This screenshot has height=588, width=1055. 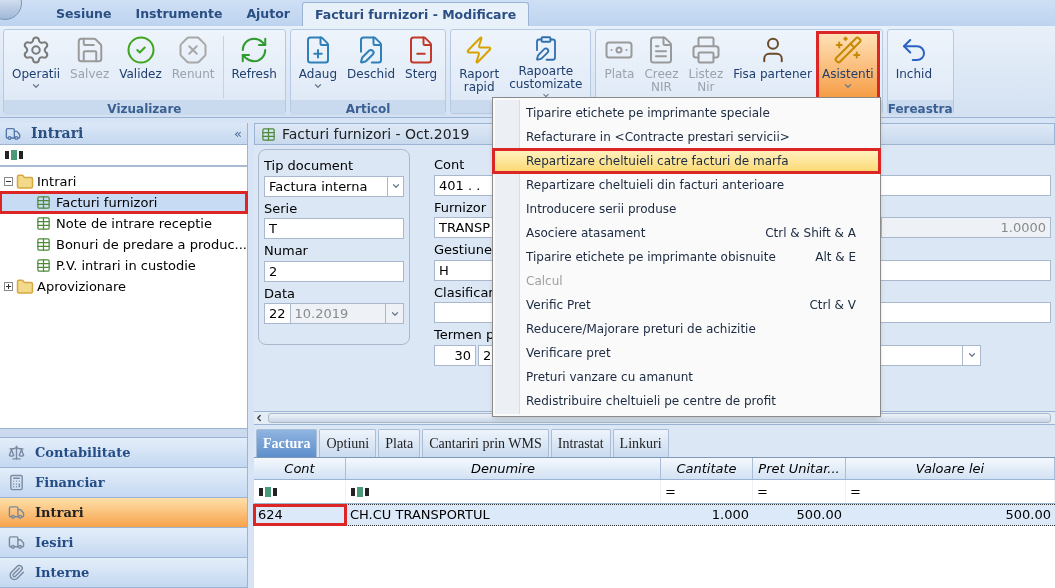 What do you see at coordinates (16, 452) in the screenshot?
I see `scale-icon` at bounding box center [16, 452].